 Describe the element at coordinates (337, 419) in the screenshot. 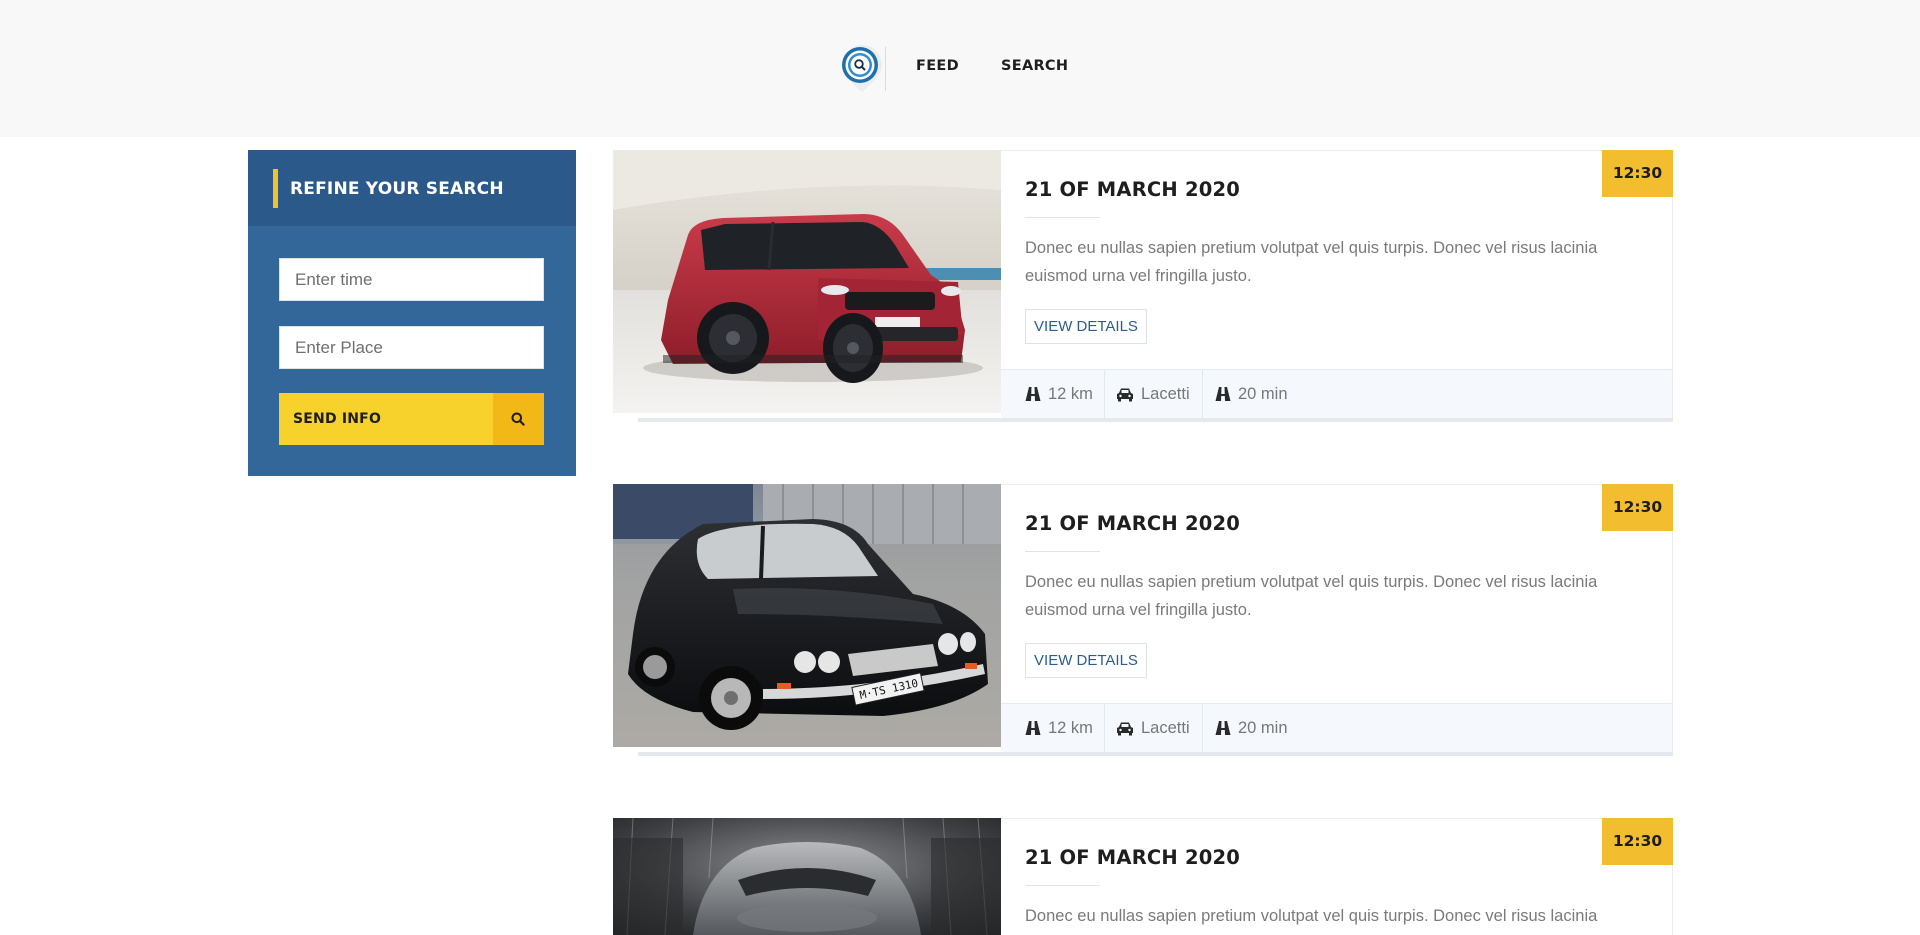

I see `send-info-label: SEND INFO` at that location.